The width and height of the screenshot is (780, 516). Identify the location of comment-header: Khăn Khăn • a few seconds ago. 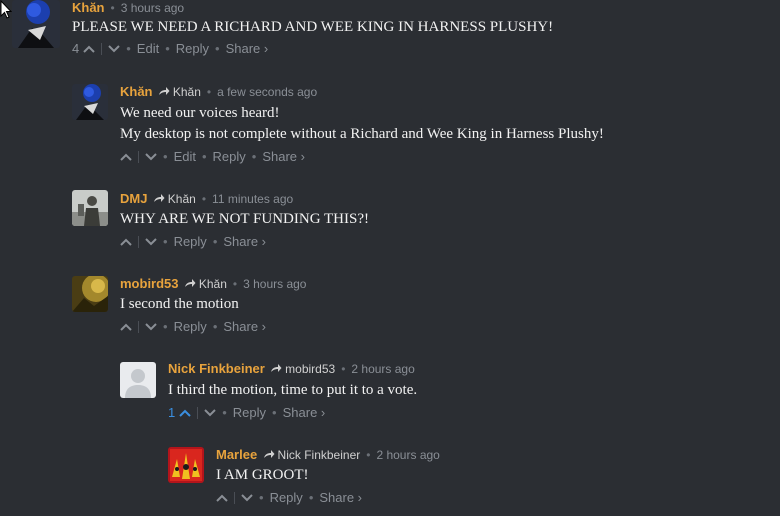
(219, 91).